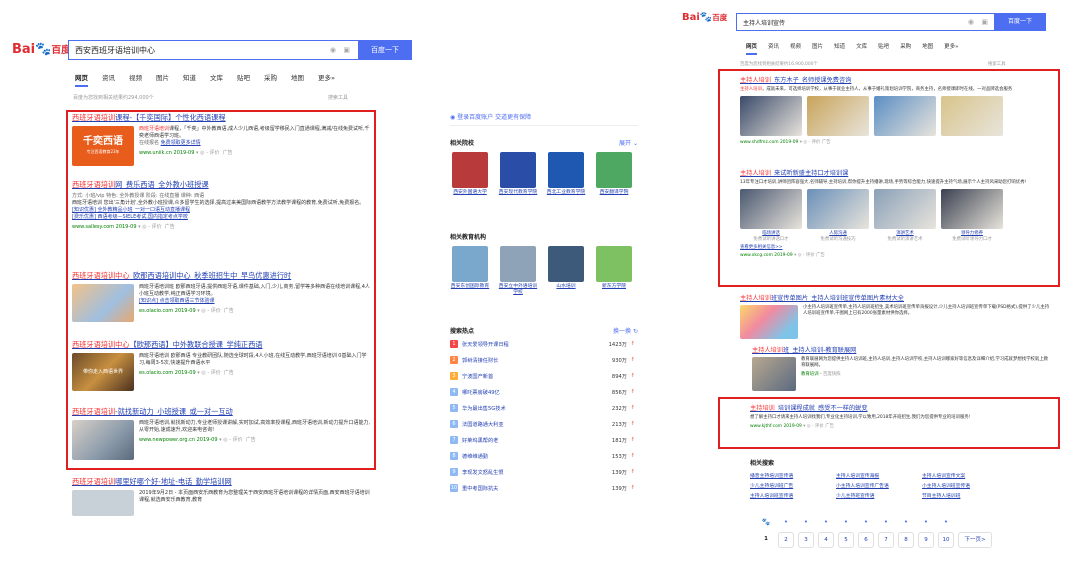 This screenshot has height=571, width=1086. I want to click on search-input: 主持人培训宣传 ◉ ▣, so click(865, 22).